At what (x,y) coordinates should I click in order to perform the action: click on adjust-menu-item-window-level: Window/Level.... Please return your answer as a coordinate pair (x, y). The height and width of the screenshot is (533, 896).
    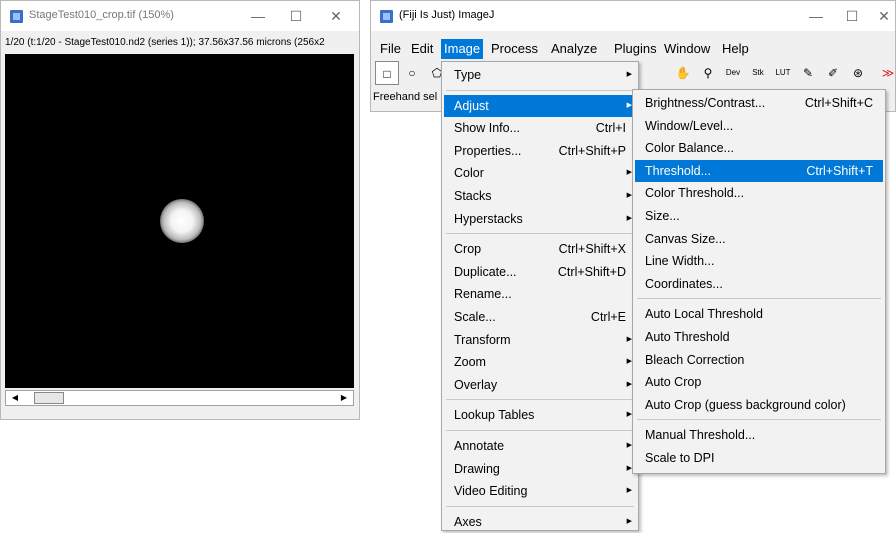
    Looking at the image, I should click on (759, 126).